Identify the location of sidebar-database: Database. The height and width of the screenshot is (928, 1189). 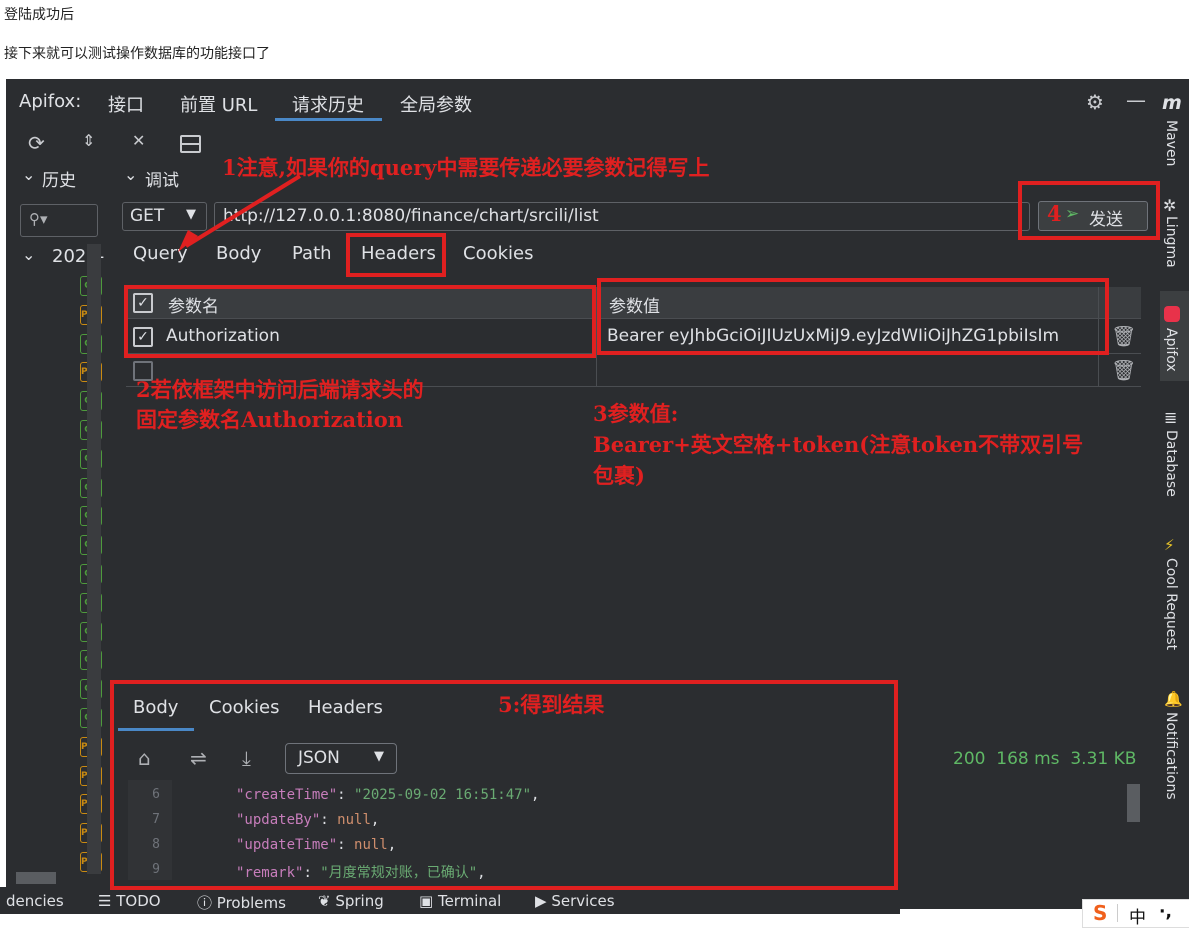
(1171, 463).